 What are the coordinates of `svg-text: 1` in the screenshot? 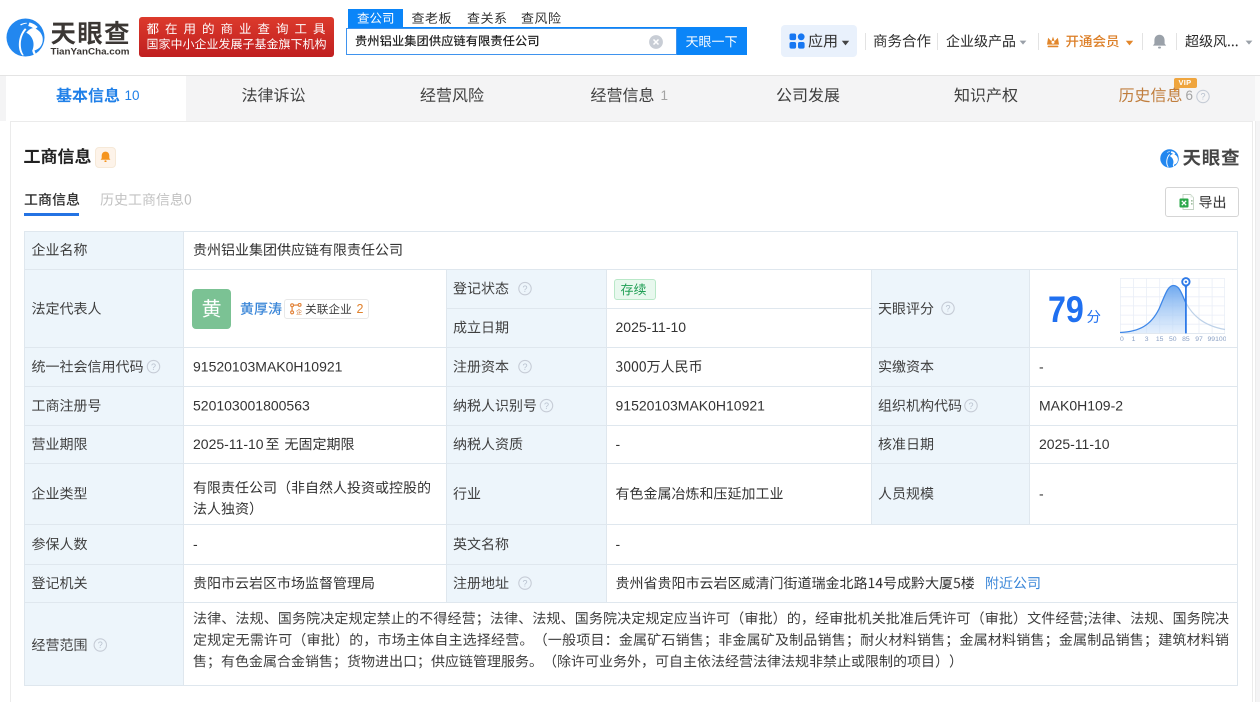 It's located at (665, 95).